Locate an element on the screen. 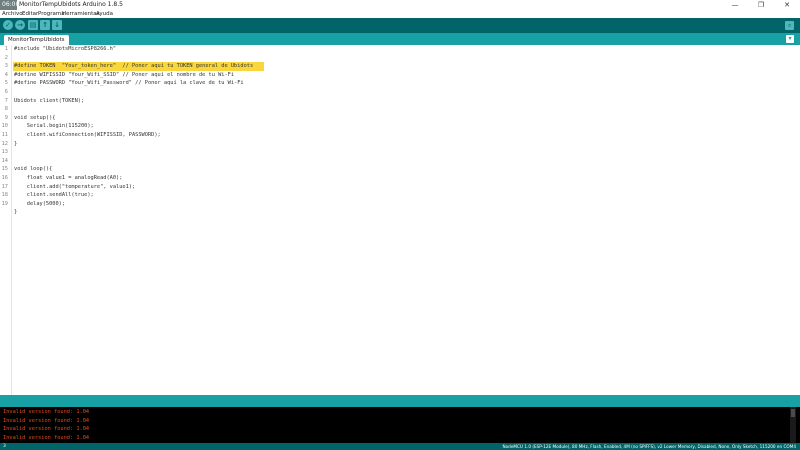 This screenshot has height=450, width=800. code-line: client.sendAll(true); is located at coordinates (54, 195).